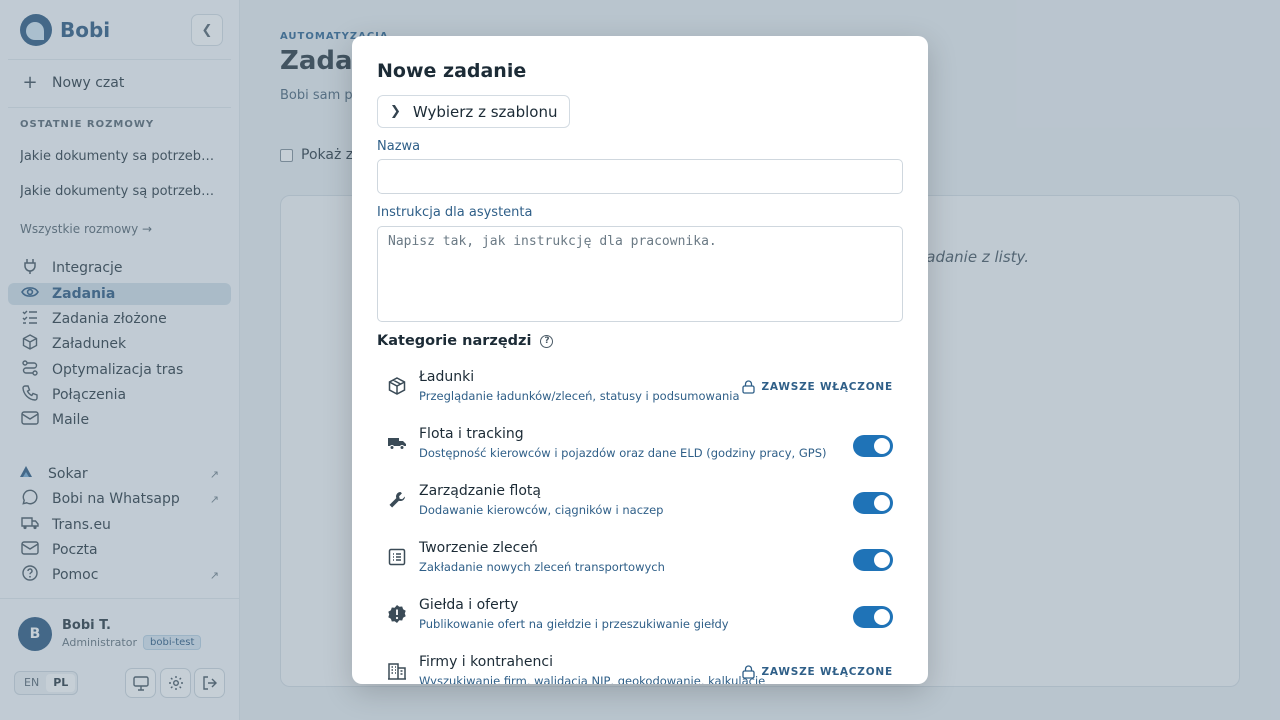 This screenshot has height=720, width=1280. Describe the element at coordinates (395, 111) in the screenshot. I see `chevron-right-icon: ❯` at that location.